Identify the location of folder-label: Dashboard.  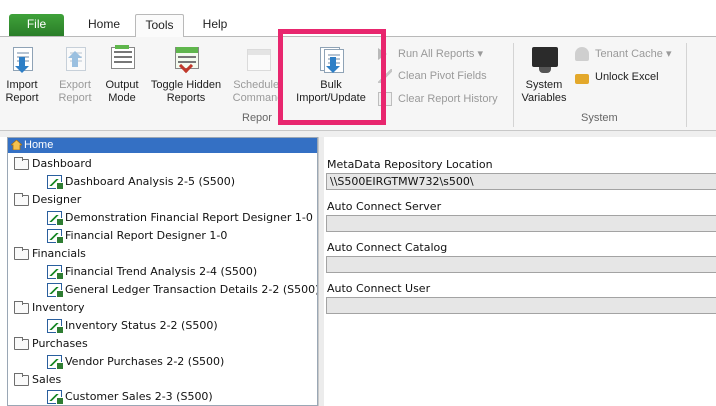
(62, 163).